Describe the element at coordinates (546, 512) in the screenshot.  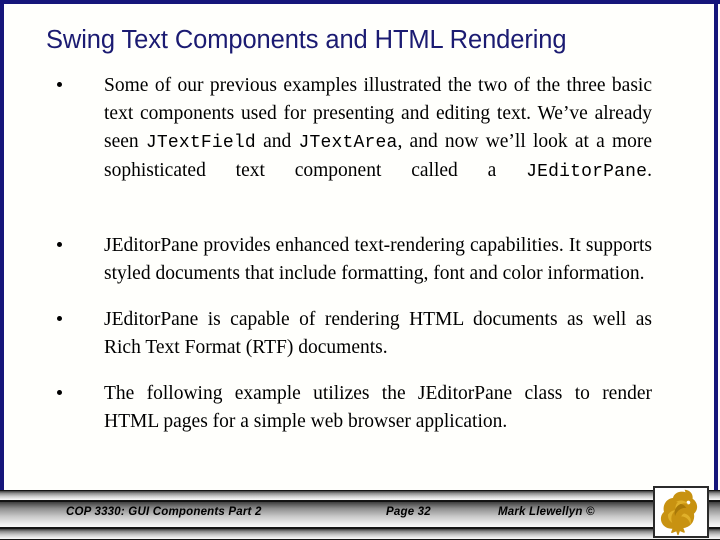
I see `footer-author-label: Mark Llewellyn ©` at that location.